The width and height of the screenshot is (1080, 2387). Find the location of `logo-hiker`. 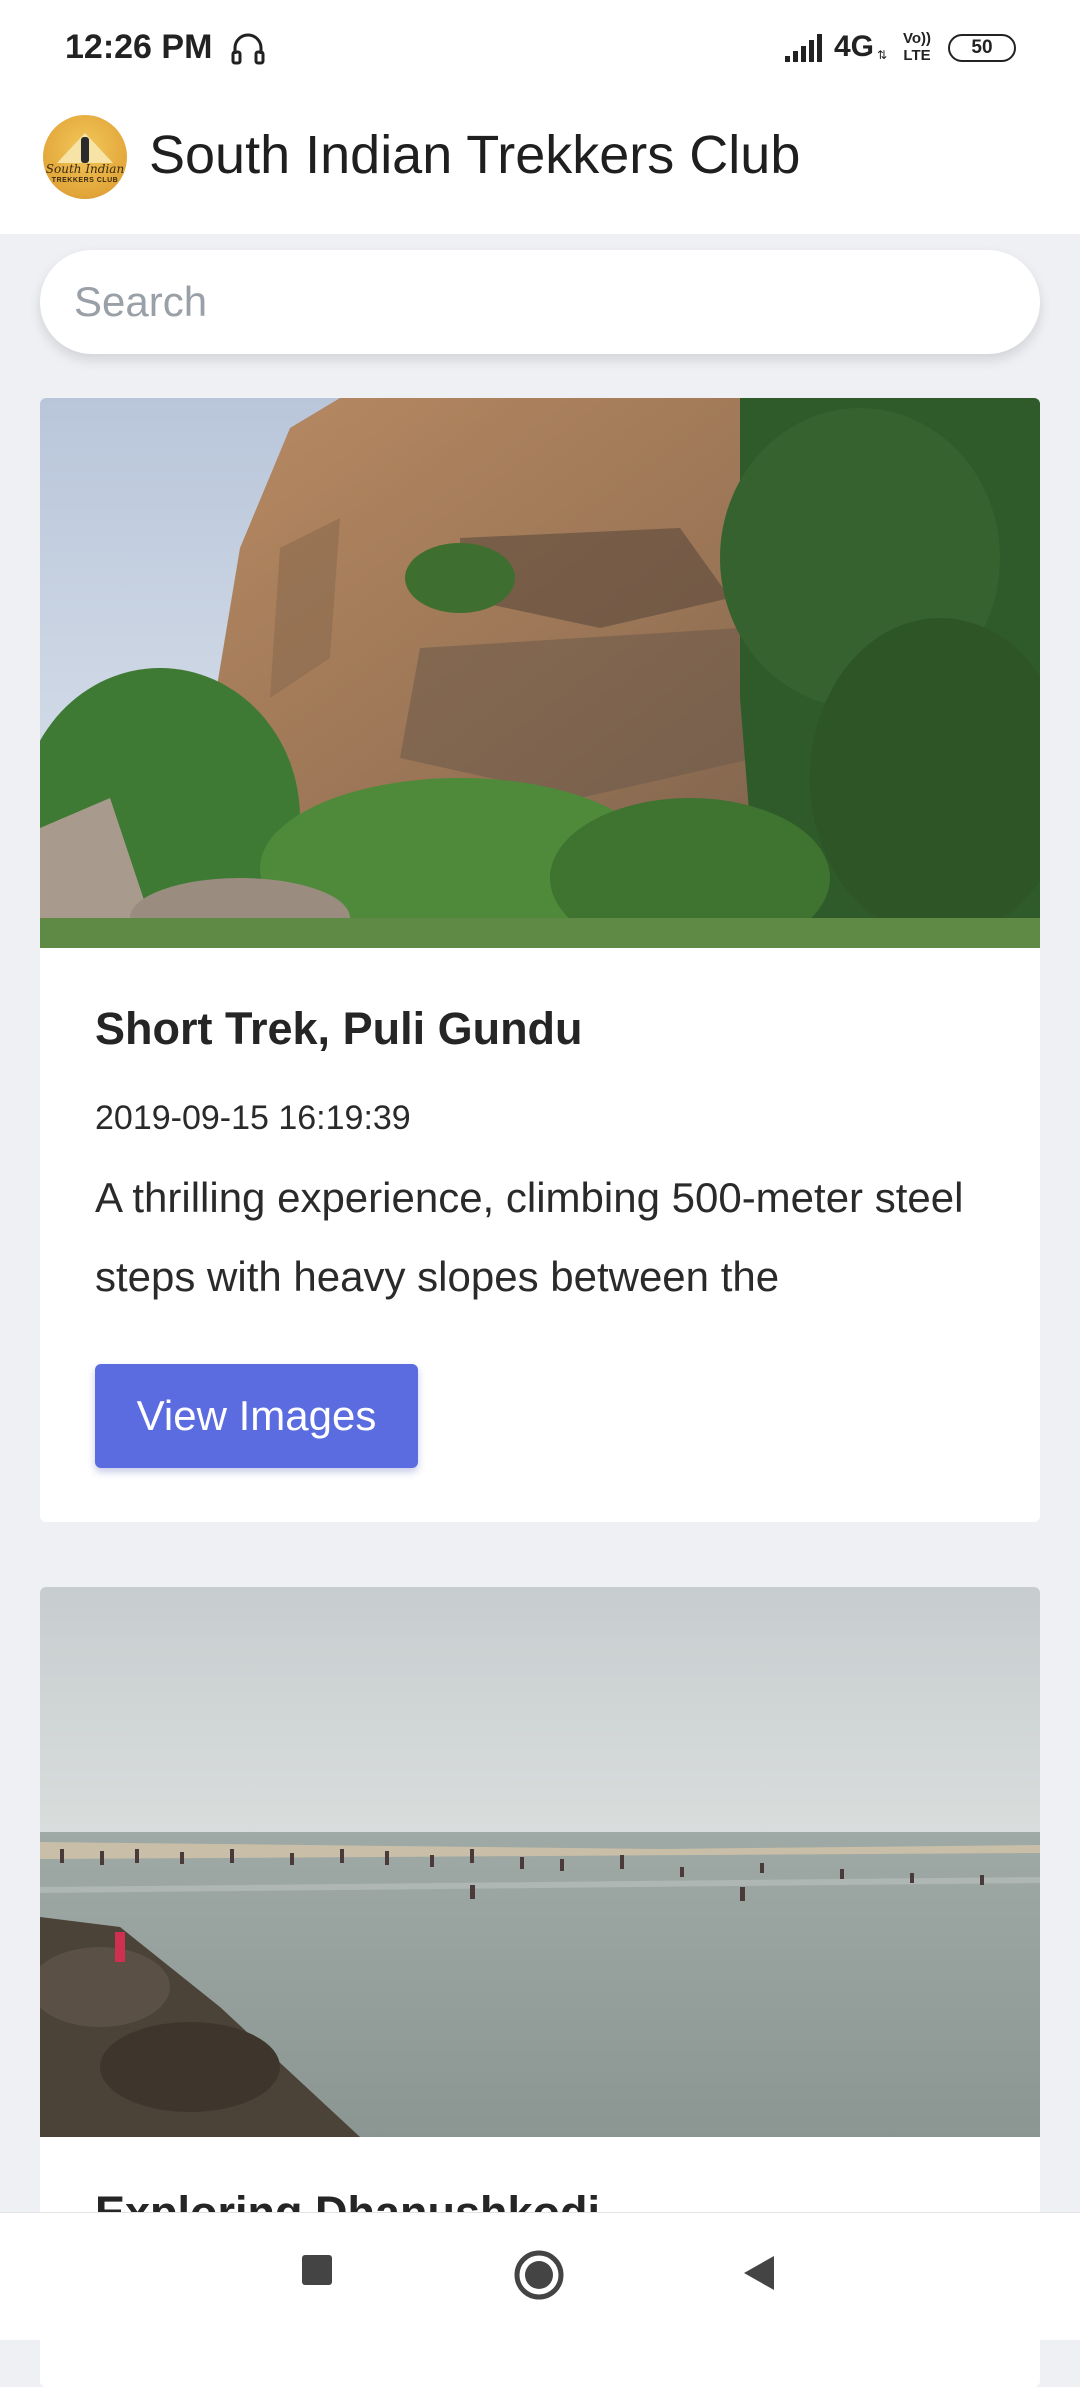

logo-hiker is located at coordinates (85, 150).